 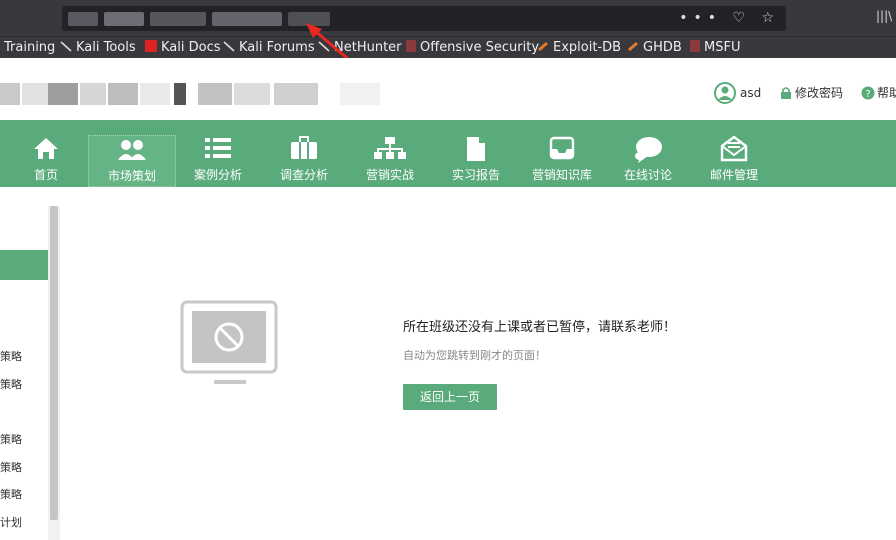 I want to click on go-back-button: 返回上一页, so click(x=450, y=397).